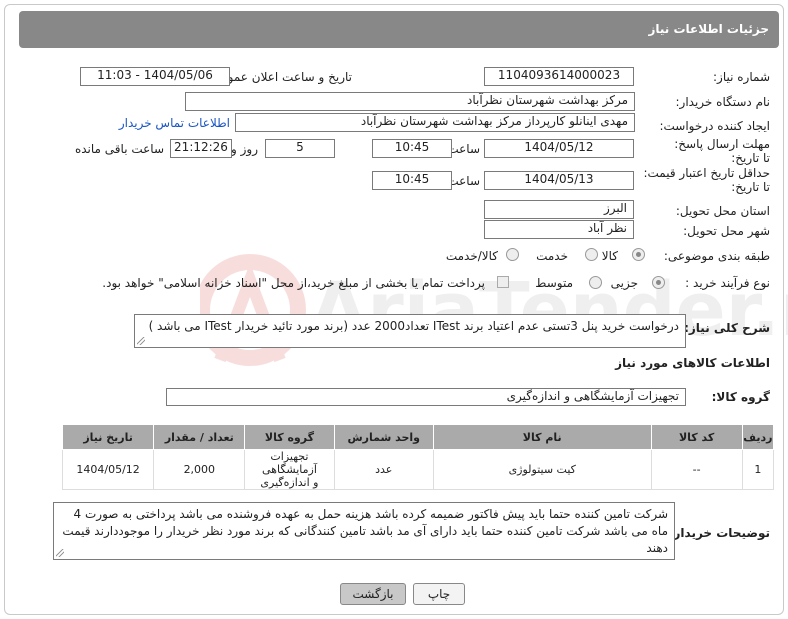  Describe the element at coordinates (542, 437) in the screenshot. I see `col-name: نام کالا` at that location.